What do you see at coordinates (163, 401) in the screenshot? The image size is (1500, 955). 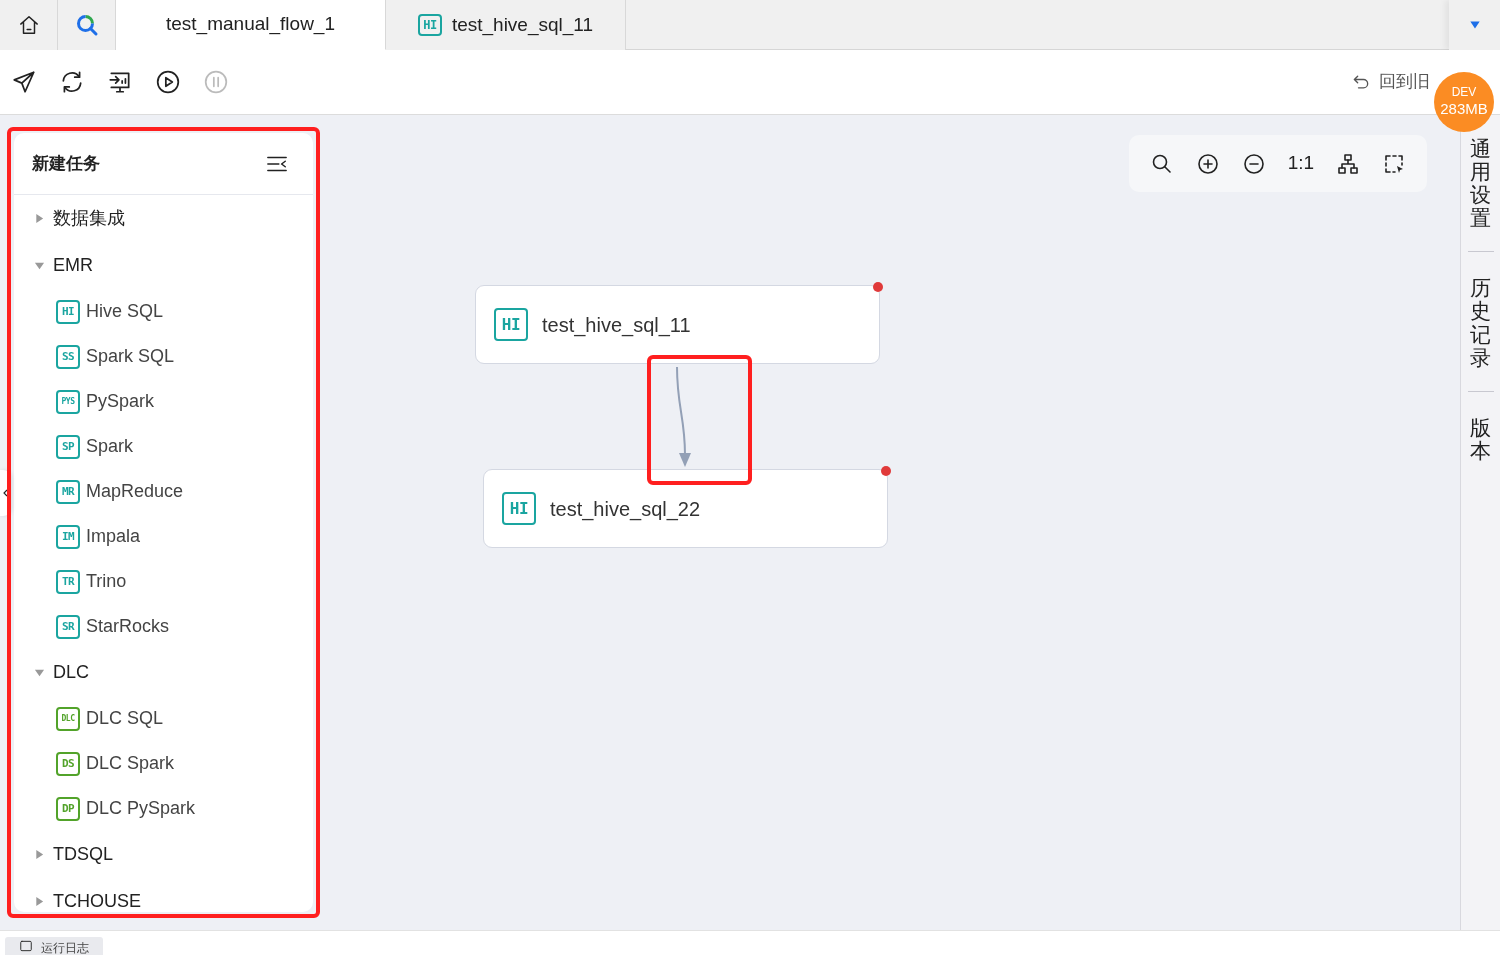 I see `tree-item: PYS PySpark` at bounding box center [163, 401].